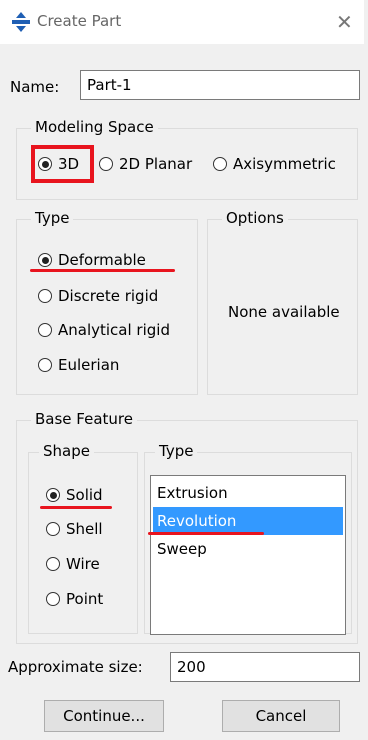  Describe the element at coordinates (62, 164) in the screenshot. I see `highlight-box-3d` at that location.